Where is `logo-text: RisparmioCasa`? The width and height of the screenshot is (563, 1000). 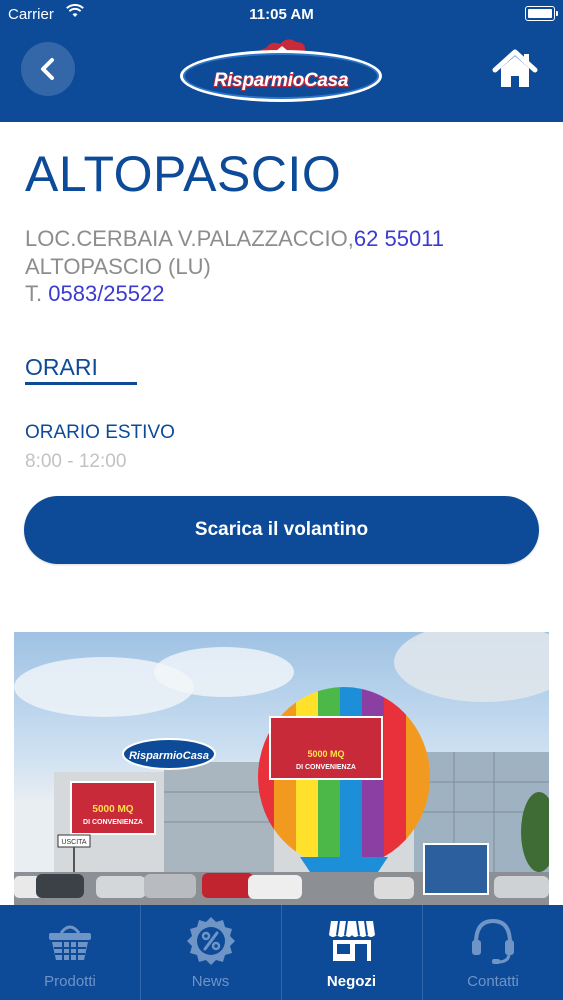 logo-text: RisparmioCasa is located at coordinates (281, 80).